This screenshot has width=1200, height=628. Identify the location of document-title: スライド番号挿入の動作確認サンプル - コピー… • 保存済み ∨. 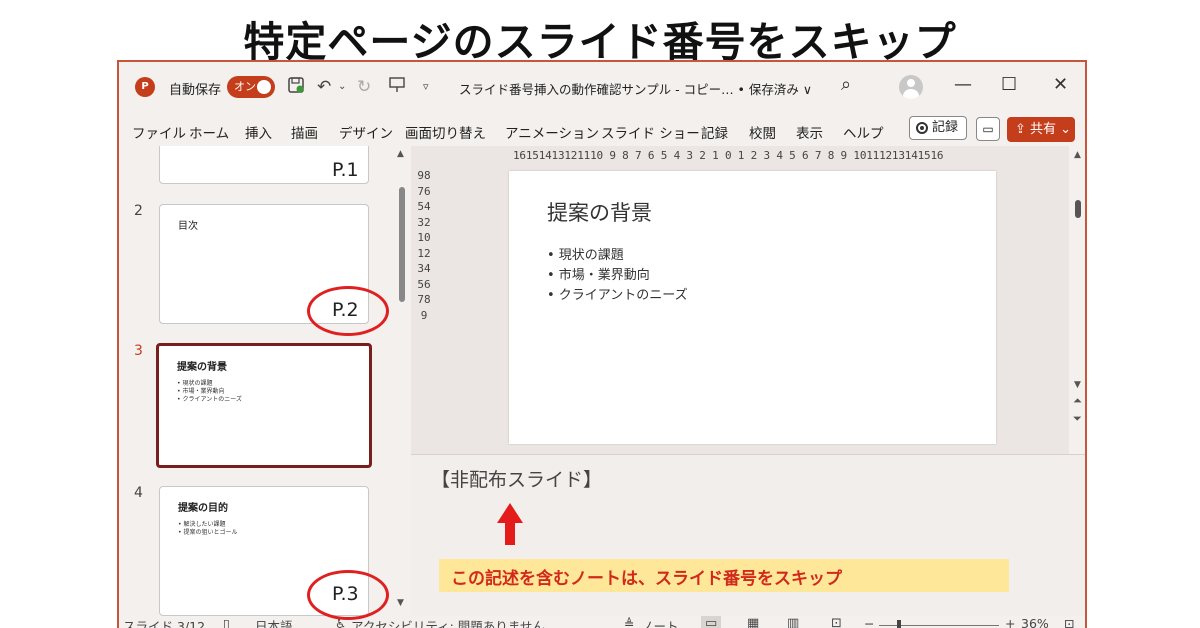
(635, 88).